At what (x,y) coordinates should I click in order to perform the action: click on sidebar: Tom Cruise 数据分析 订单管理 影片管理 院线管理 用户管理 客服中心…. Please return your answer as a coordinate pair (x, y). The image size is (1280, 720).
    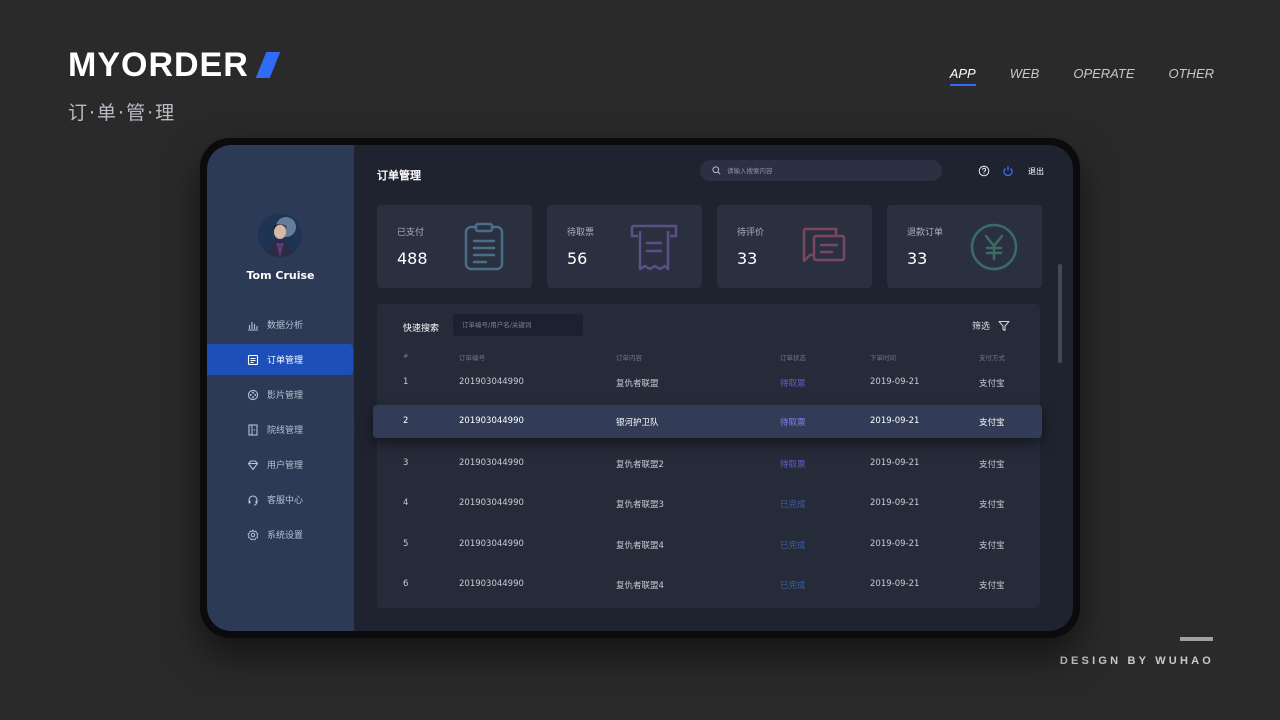
    Looking at the image, I should click on (280, 388).